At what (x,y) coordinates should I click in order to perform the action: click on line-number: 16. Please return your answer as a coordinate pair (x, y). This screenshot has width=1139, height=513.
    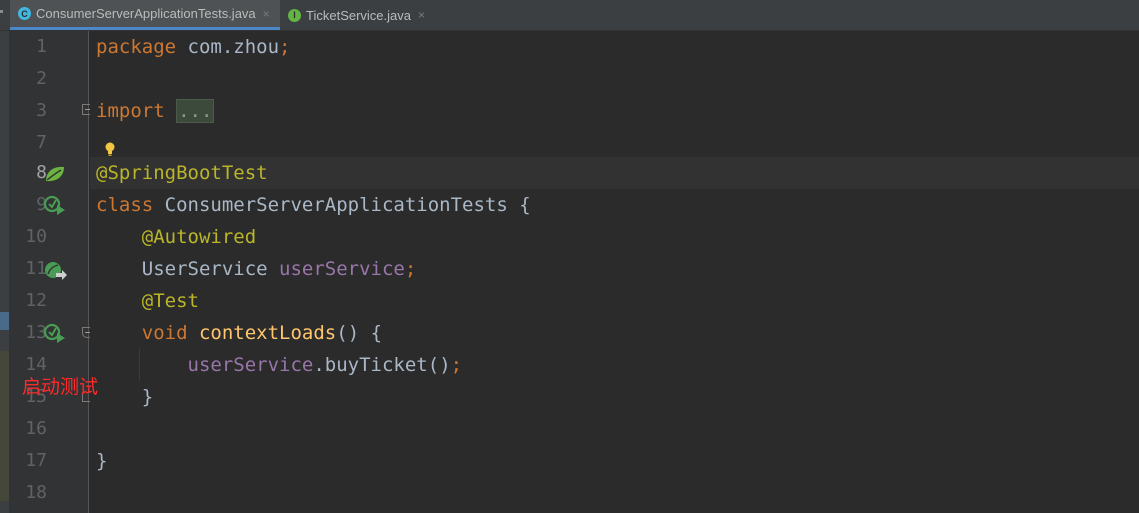
    Looking at the image, I should click on (36, 428).